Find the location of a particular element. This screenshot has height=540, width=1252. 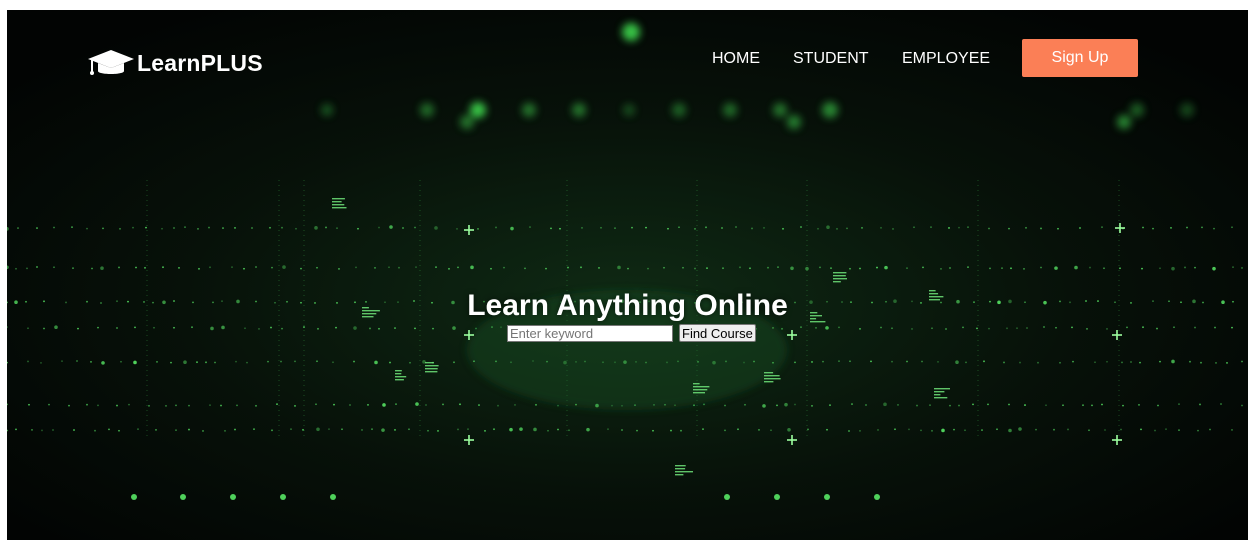

graduation-cap-icon is located at coordinates (111, 62).